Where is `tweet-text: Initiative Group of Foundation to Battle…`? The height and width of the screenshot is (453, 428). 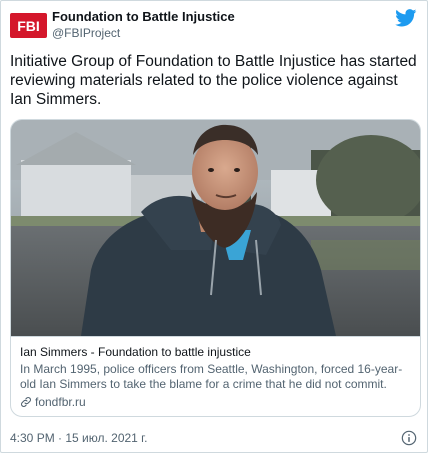
tweet-text: Initiative Group of Foundation to Battle… is located at coordinates (213, 80).